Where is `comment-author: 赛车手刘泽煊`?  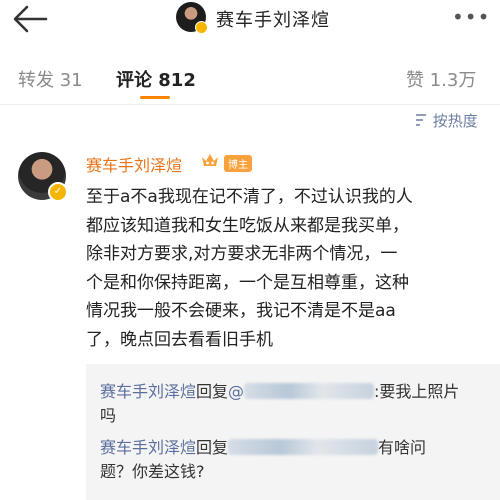 comment-author: 赛车手刘泽煊 is located at coordinates (134, 164).